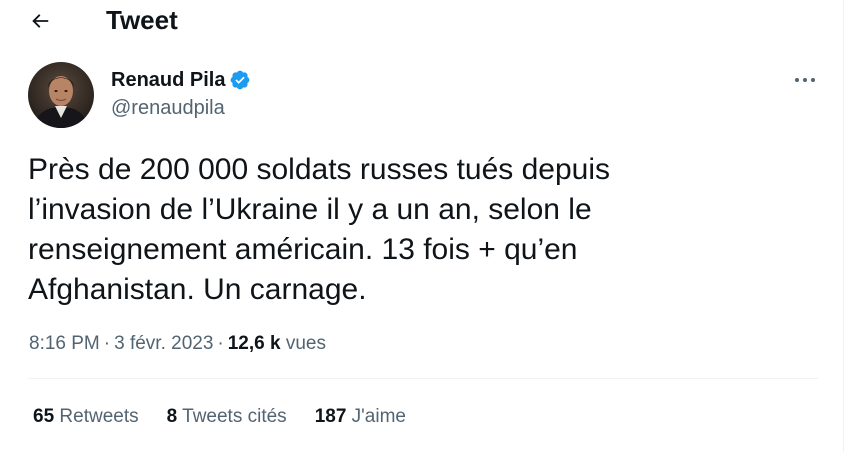 The width and height of the screenshot is (850, 452). I want to click on header: Tweet, so click(421, 22).